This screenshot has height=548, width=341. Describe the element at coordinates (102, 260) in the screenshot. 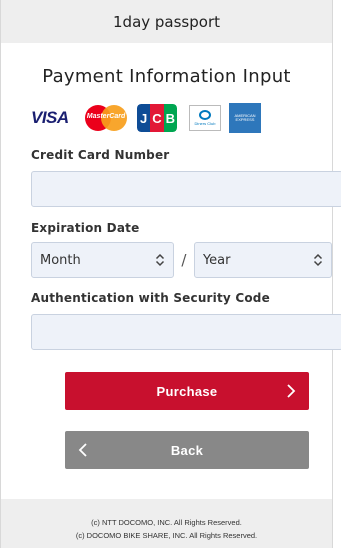

I see `month-select: Month` at that location.